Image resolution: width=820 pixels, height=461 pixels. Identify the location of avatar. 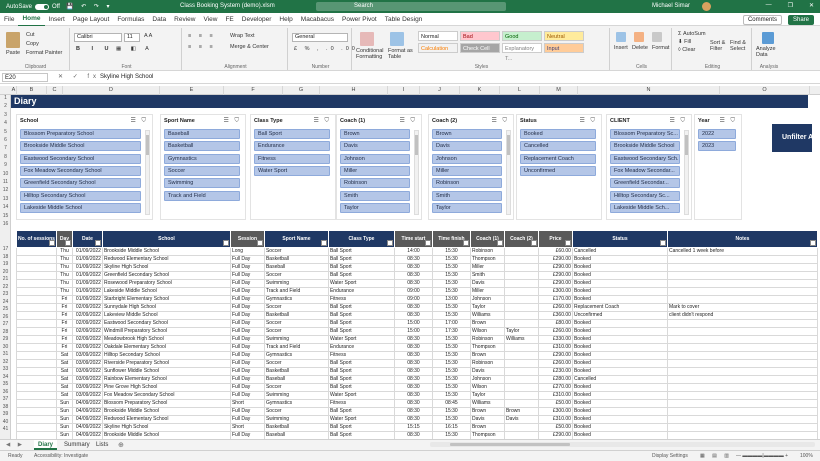
(706, 6).